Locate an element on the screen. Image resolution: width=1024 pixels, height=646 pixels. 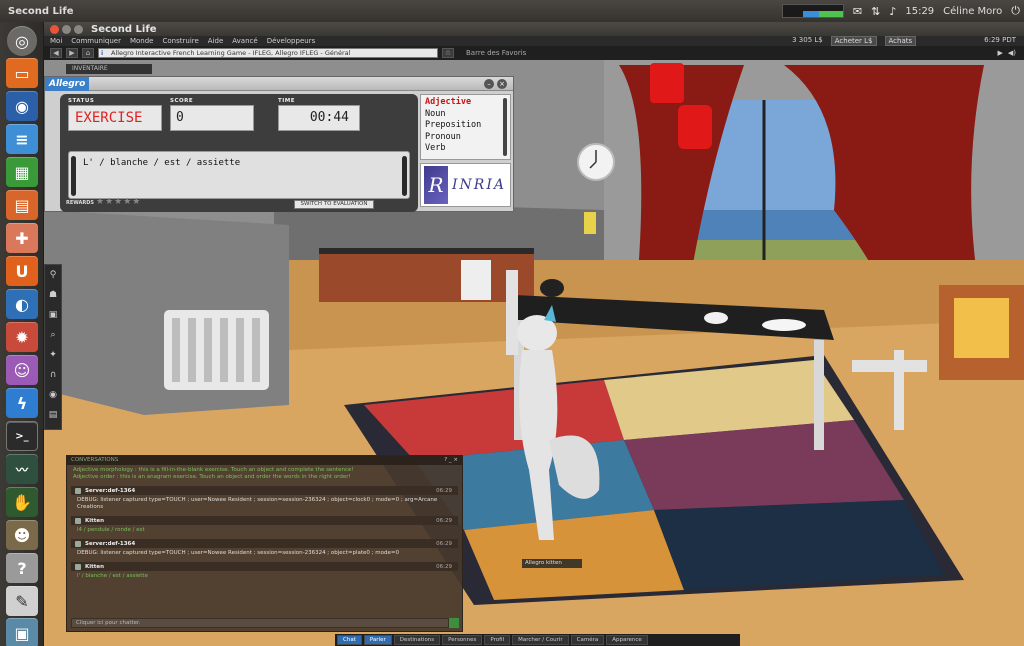
menu-me: Moi is located at coordinates (56, 41).